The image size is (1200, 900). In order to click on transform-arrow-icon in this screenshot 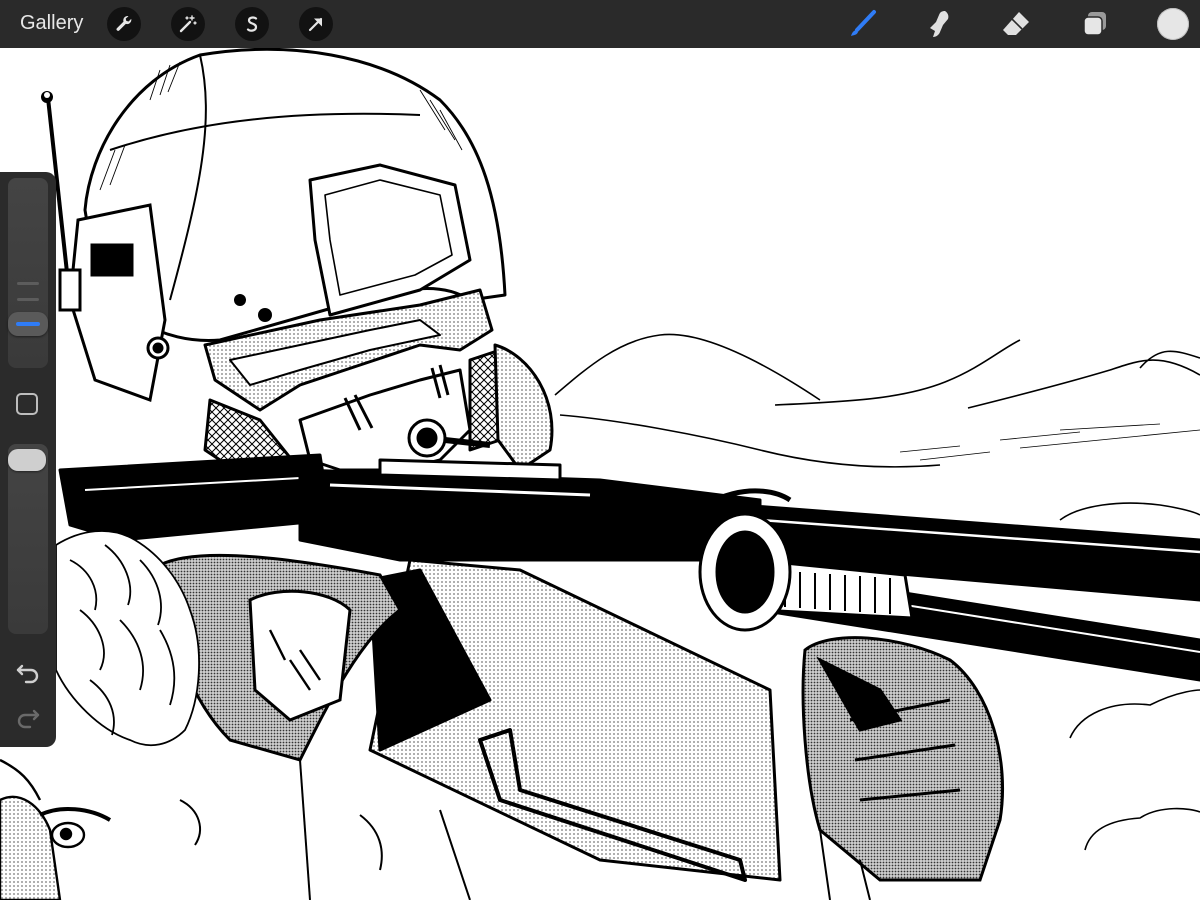, I will do `click(316, 24)`.